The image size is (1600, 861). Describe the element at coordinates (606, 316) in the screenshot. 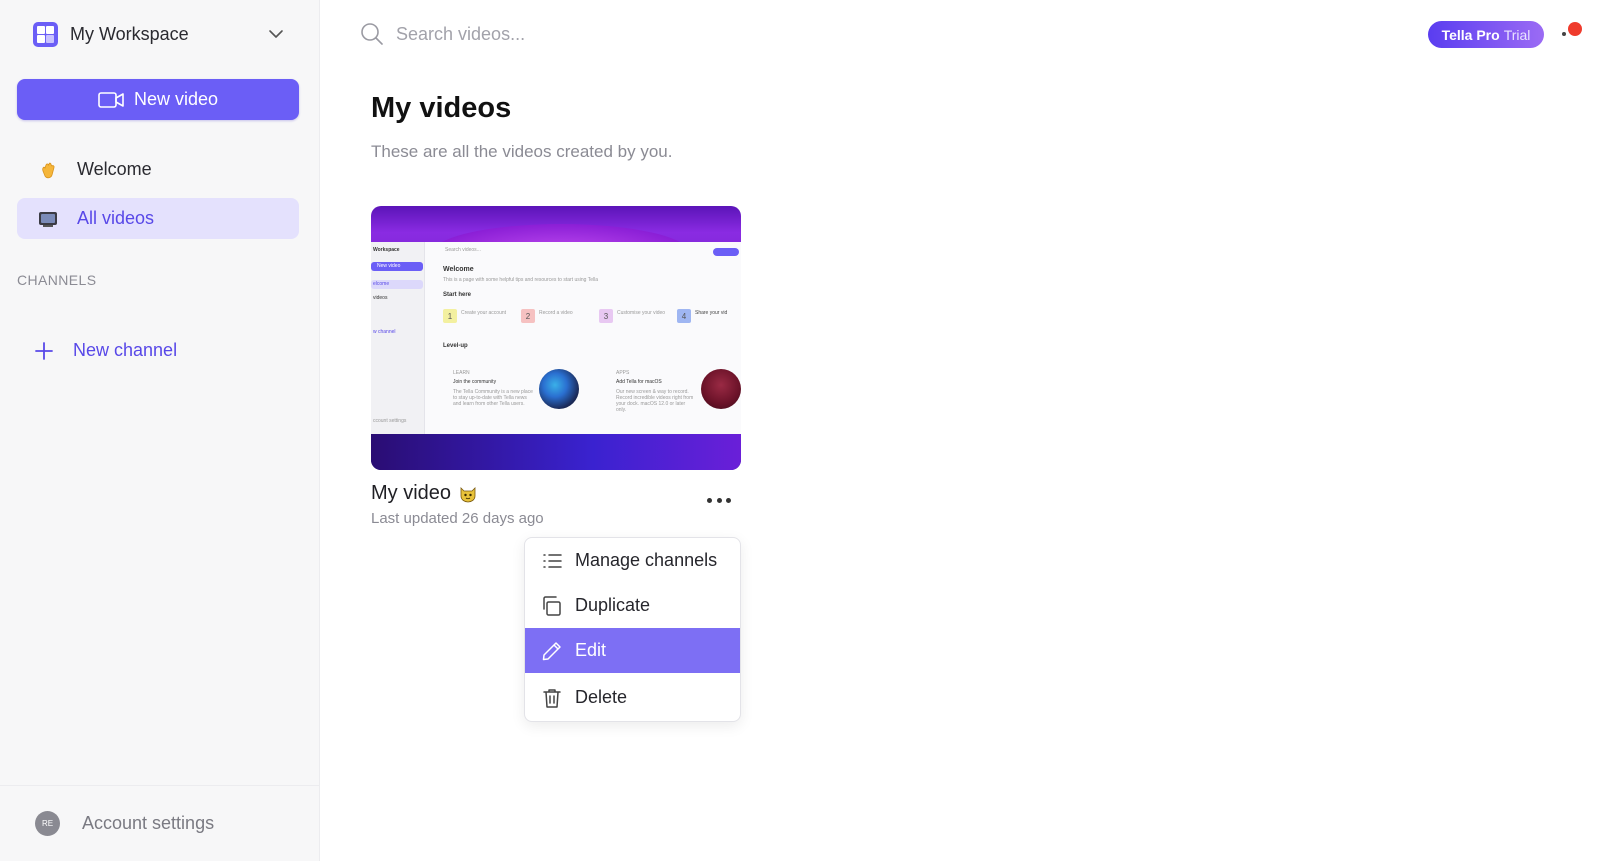

I see `thumb-step-3: 3` at that location.